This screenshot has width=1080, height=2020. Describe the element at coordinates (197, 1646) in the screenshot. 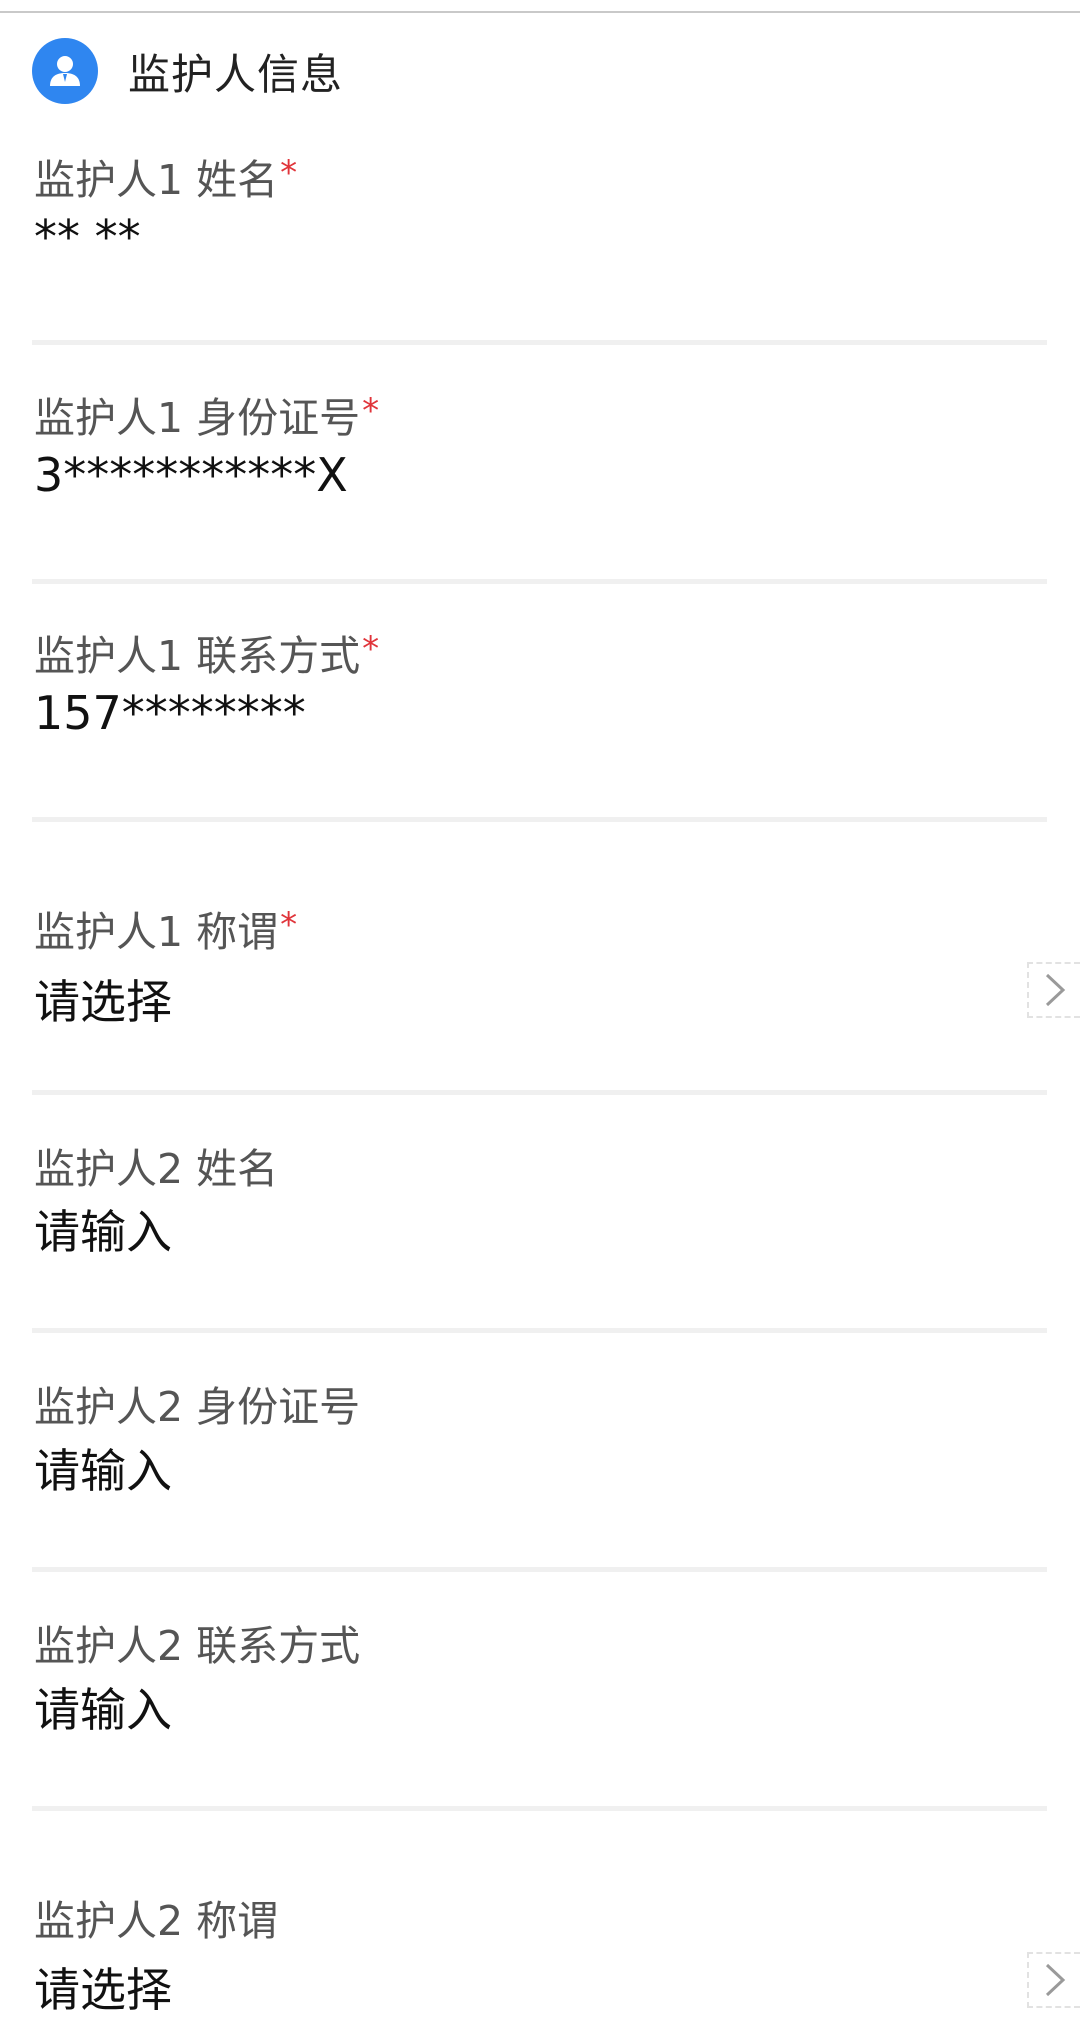

I see `guardian2-phone-label: 监护人2 联系方式` at that location.